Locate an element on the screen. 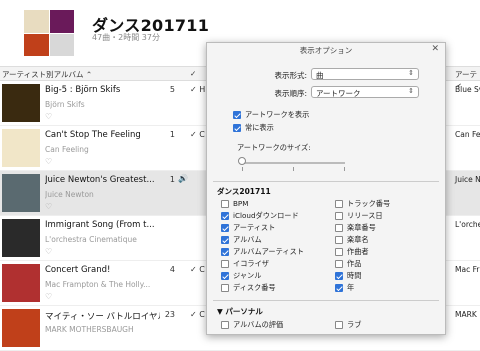 This screenshot has height=351, width=480. order-select-value: アートワーク is located at coordinates (338, 93).